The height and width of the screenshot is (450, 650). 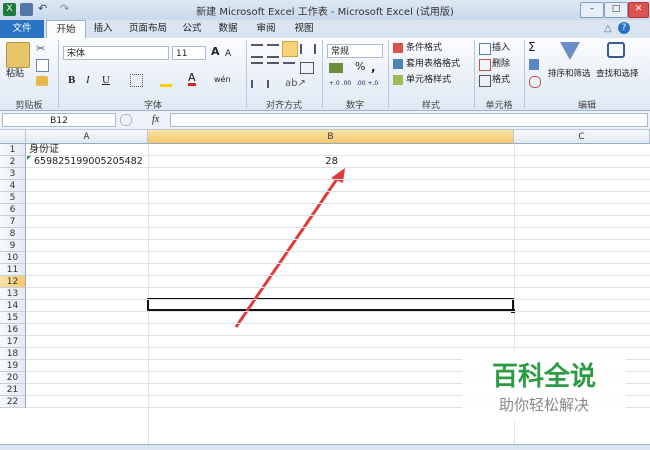 I want to click on align-left-icon, so click(x=257, y=68).